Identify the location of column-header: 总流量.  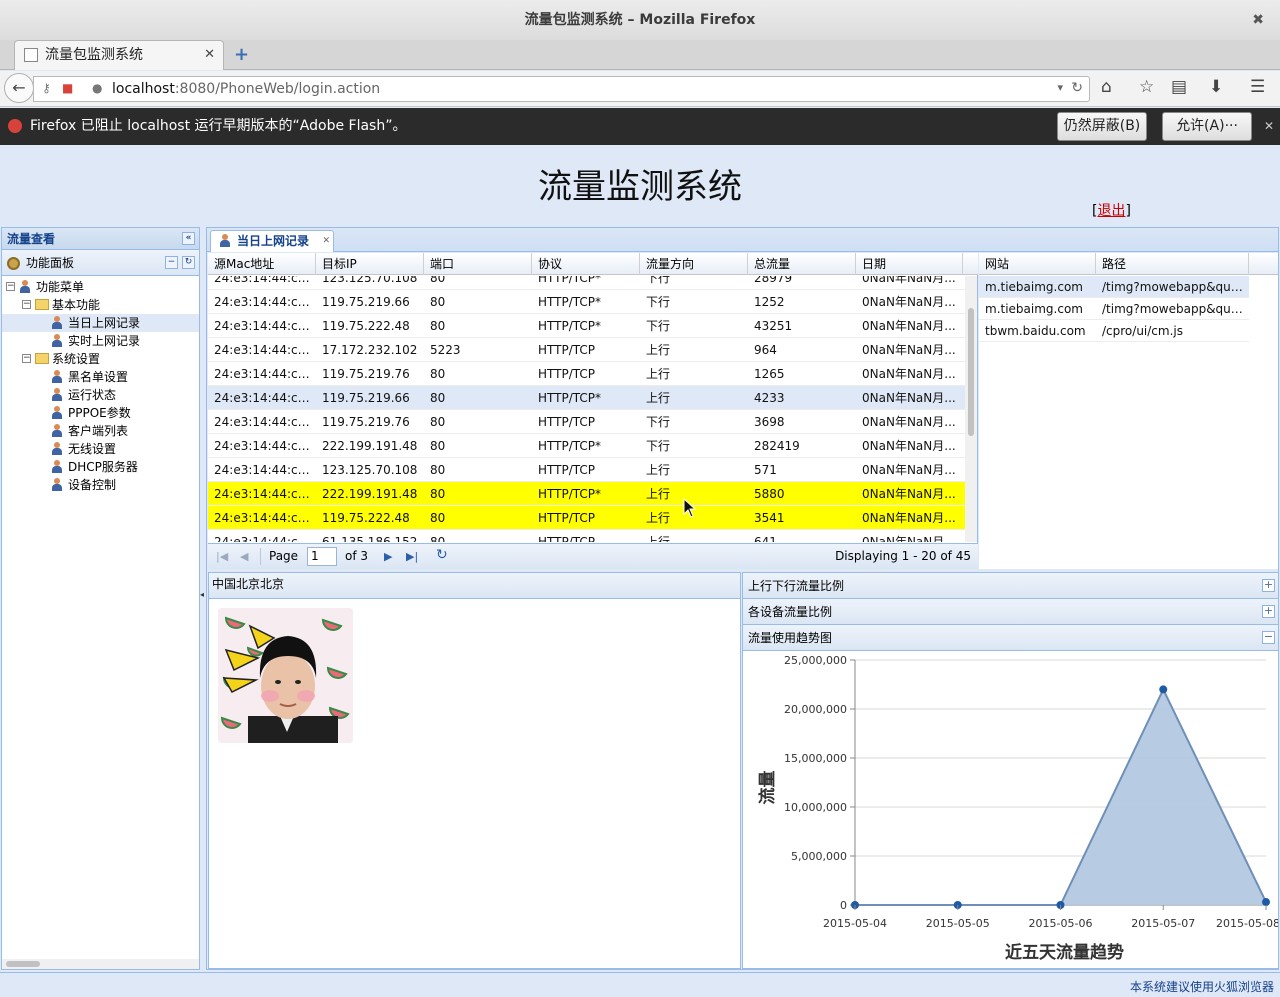
(802, 264).